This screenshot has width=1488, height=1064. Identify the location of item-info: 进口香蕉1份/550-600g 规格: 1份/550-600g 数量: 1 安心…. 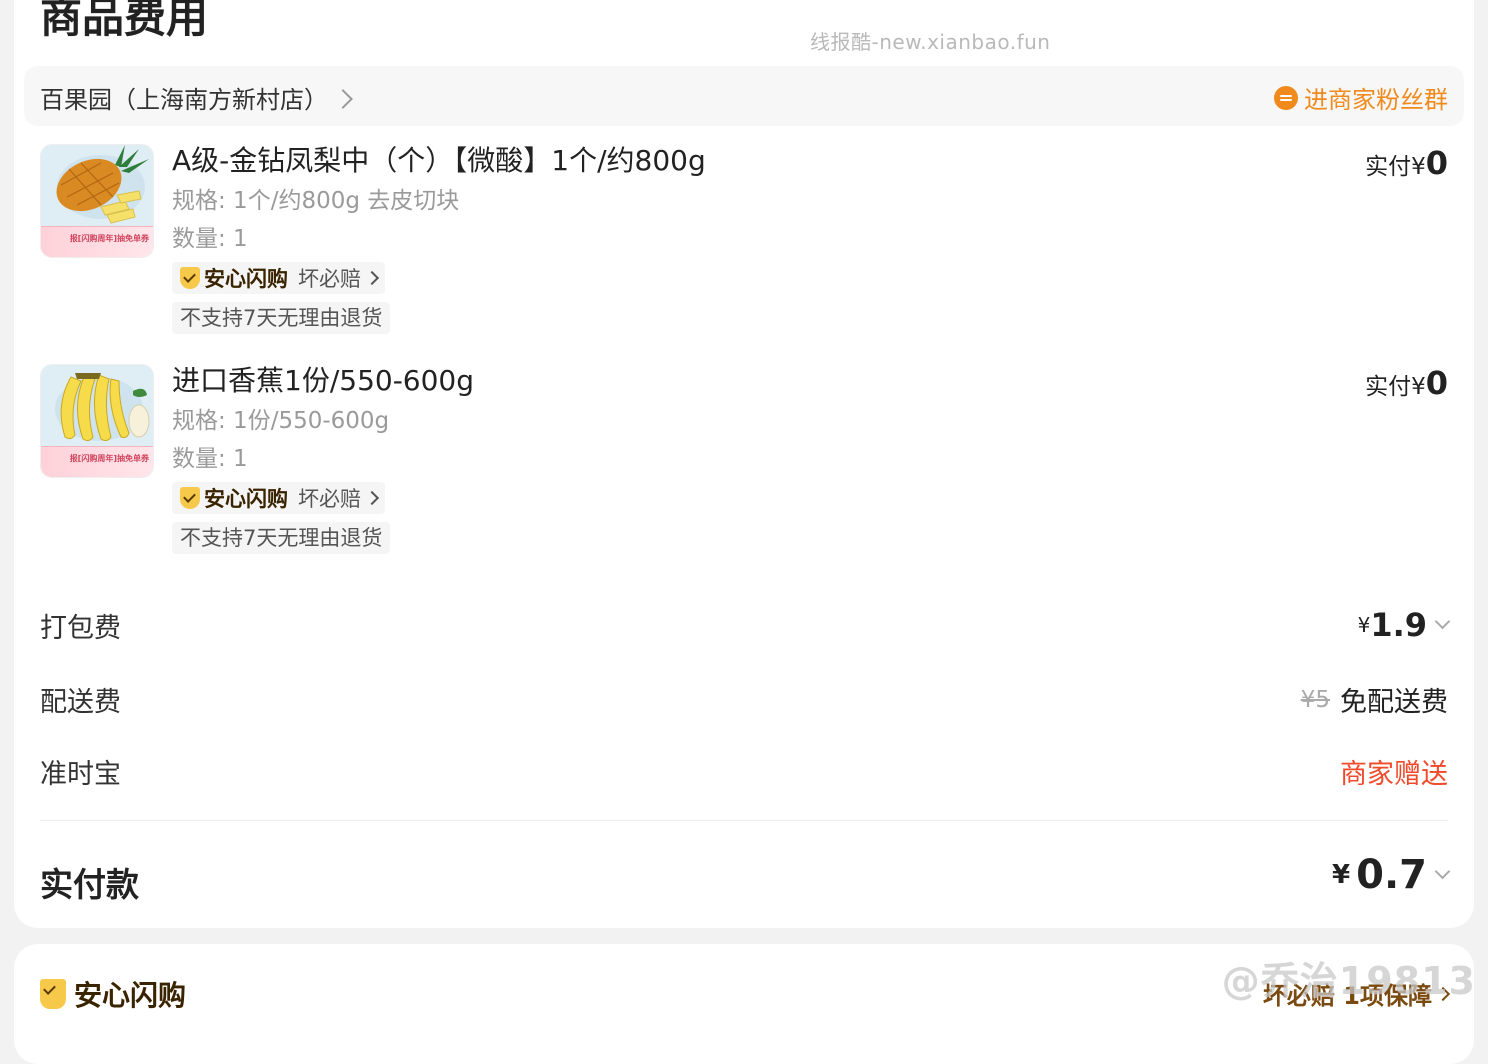
(323, 459).